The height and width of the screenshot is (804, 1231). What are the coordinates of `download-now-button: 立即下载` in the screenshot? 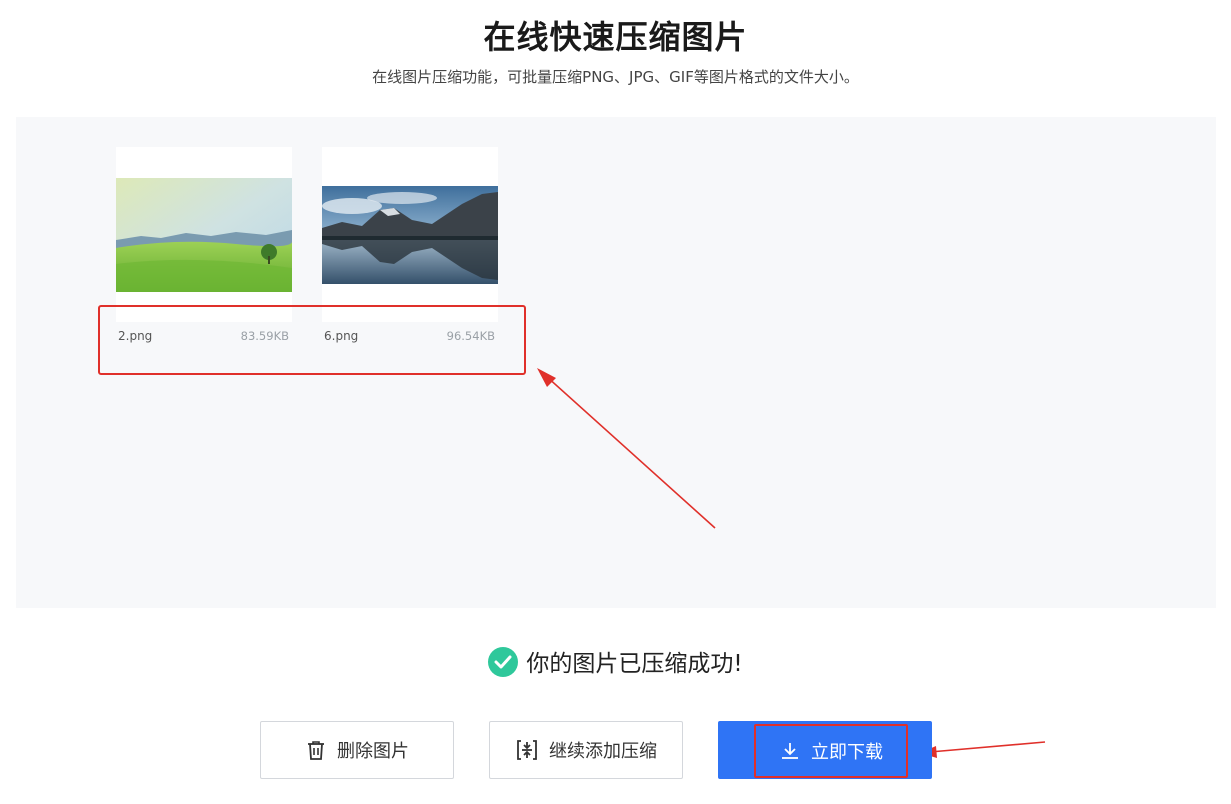 It's located at (825, 750).